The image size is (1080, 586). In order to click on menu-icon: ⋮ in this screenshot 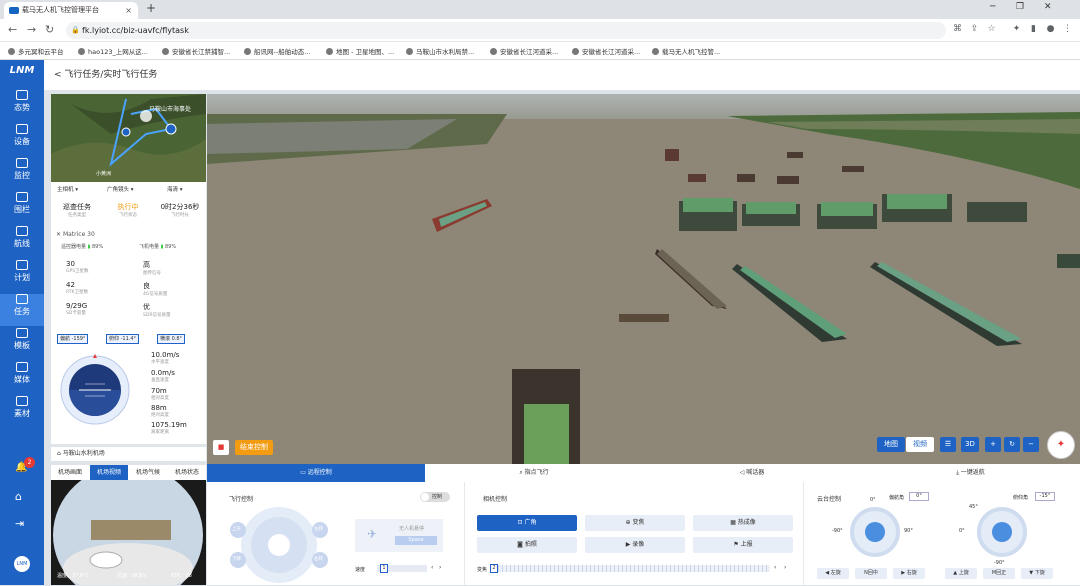, I will do `click(1067, 29)`.